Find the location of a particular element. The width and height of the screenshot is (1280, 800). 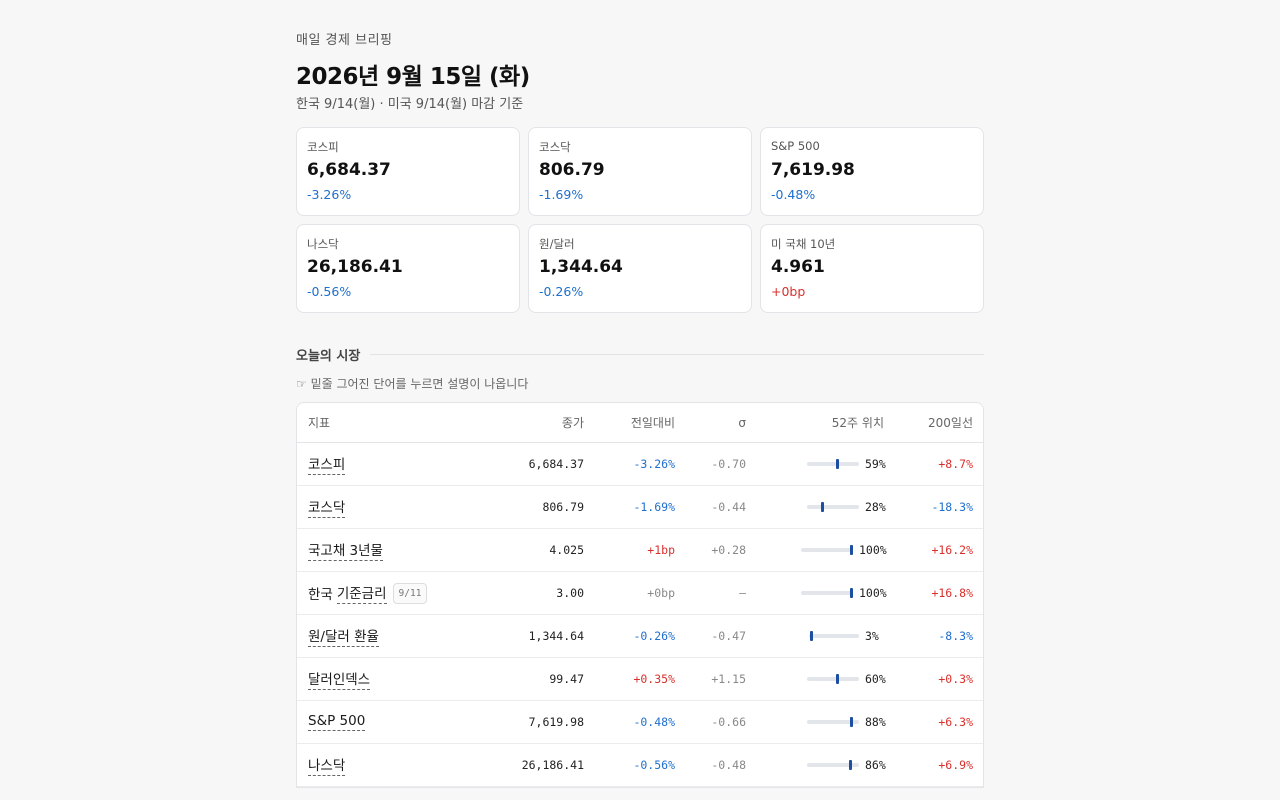

row-change: -3.26% is located at coordinates (654, 464).